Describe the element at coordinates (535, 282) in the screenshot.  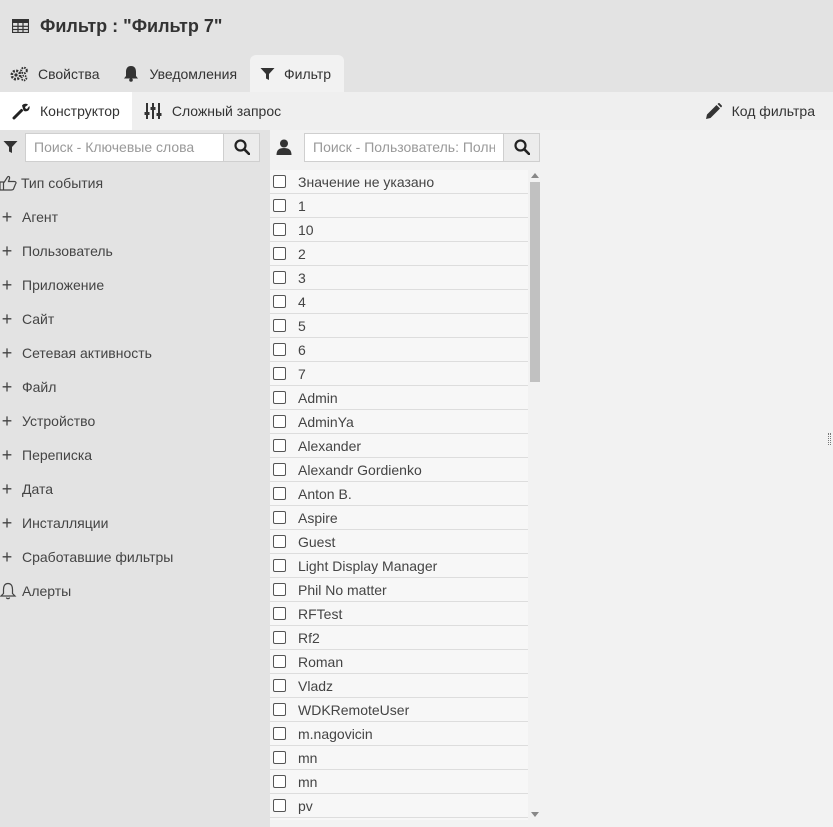
I see `scrollbar-thumb` at that location.